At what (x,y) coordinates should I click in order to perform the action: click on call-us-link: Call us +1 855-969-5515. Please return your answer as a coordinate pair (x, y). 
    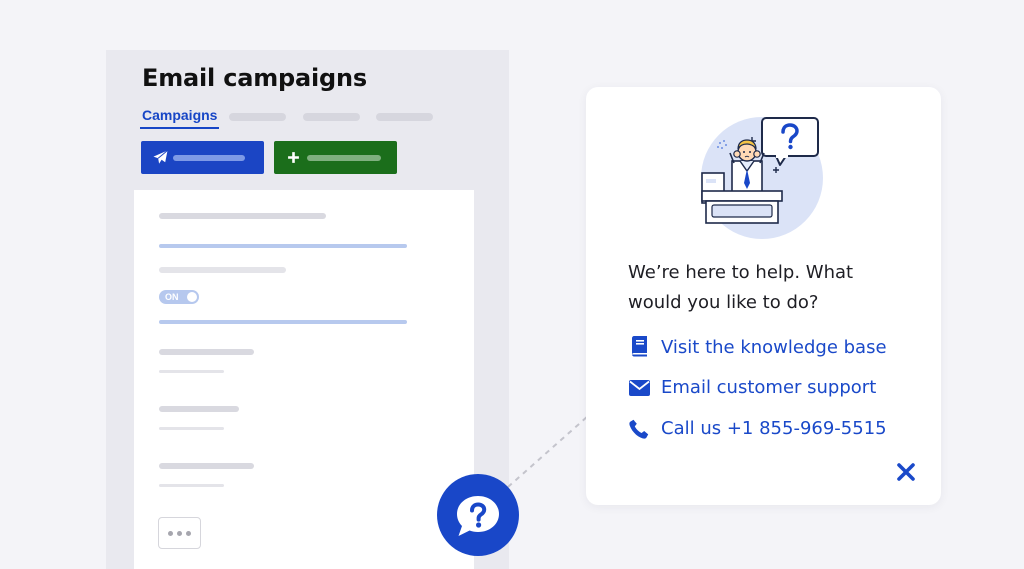
    Looking at the image, I should click on (757, 428).